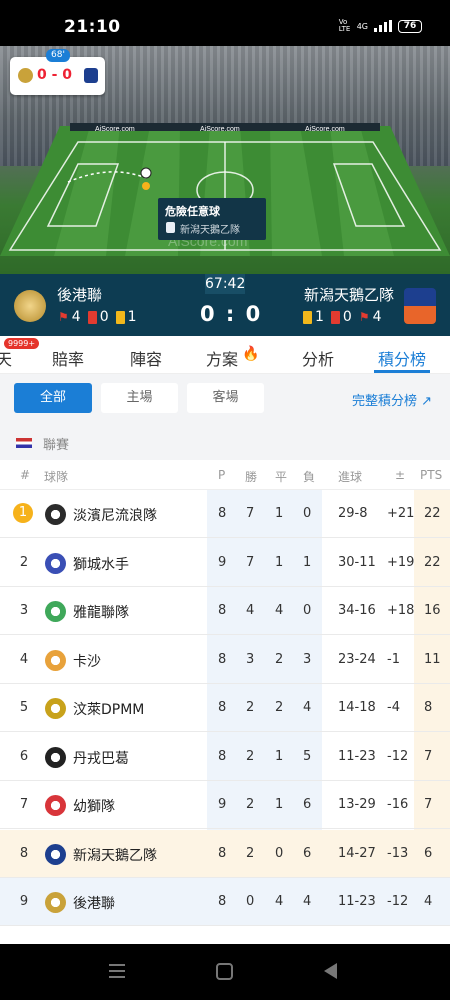 The height and width of the screenshot is (1000, 450). I want to click on mini-scoreboard: 68' 0 - 0, so click(57, 72).